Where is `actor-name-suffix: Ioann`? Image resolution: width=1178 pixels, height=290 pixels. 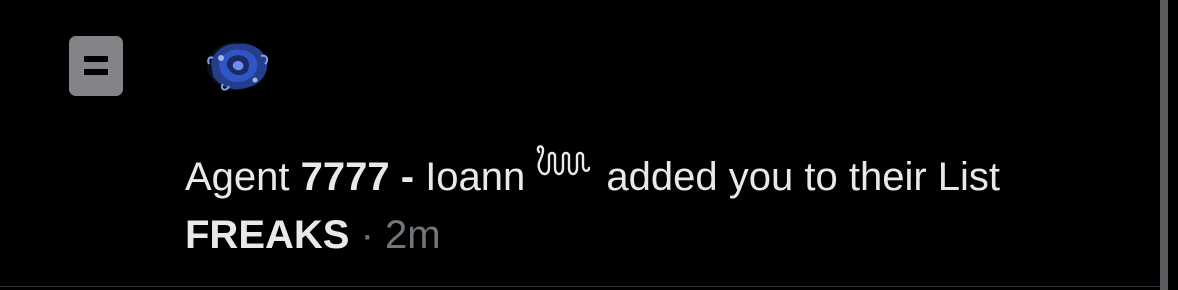
actor-name-suffix: Ioann is located at coordinates (469, 177).